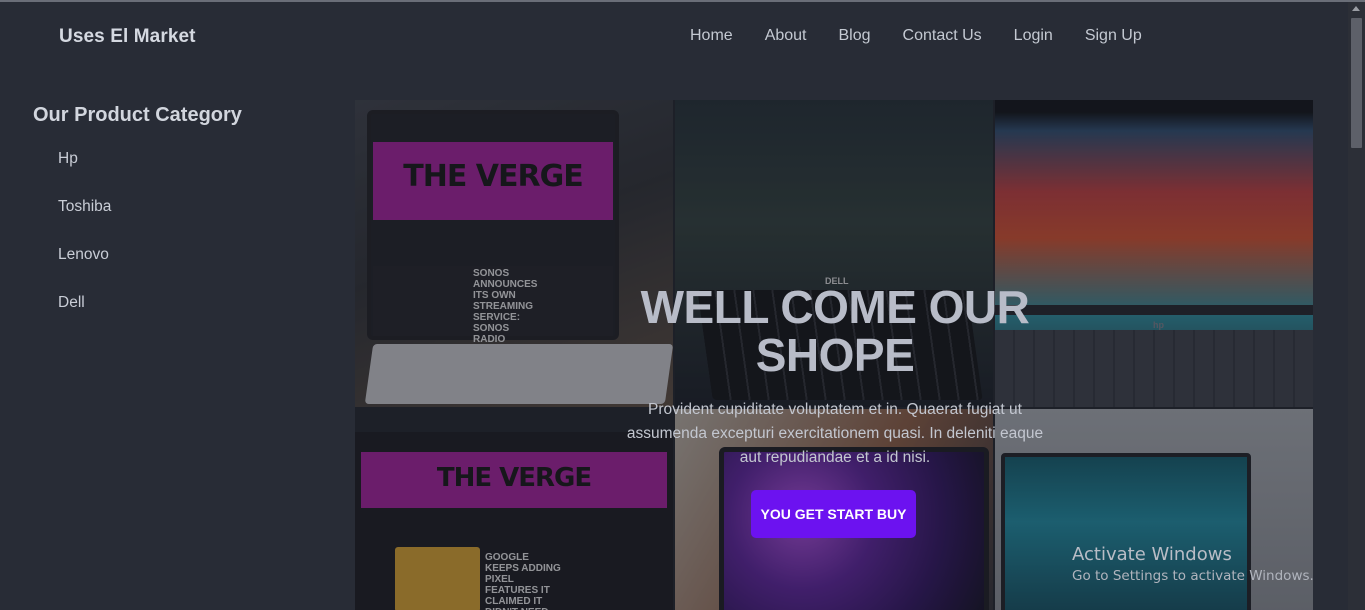 The width and height of the screenshot is (1365, 610). Describe the element at coordinates (833, 514) in the screenshot. I see `start-buy-button: YOU GET START BUY` at that location.